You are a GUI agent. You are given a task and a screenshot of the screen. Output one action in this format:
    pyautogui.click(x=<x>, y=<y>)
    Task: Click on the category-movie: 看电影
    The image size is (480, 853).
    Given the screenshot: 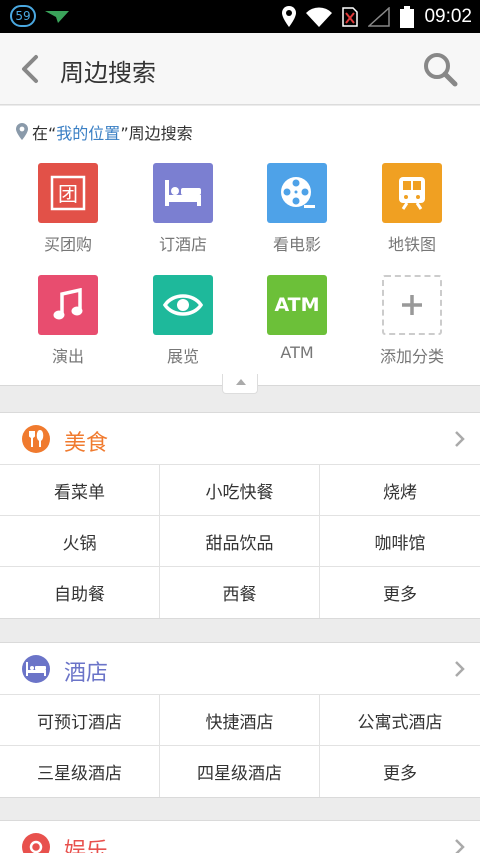 What is the action you would take?
    pyautogui.click(x=297, y=209)
    